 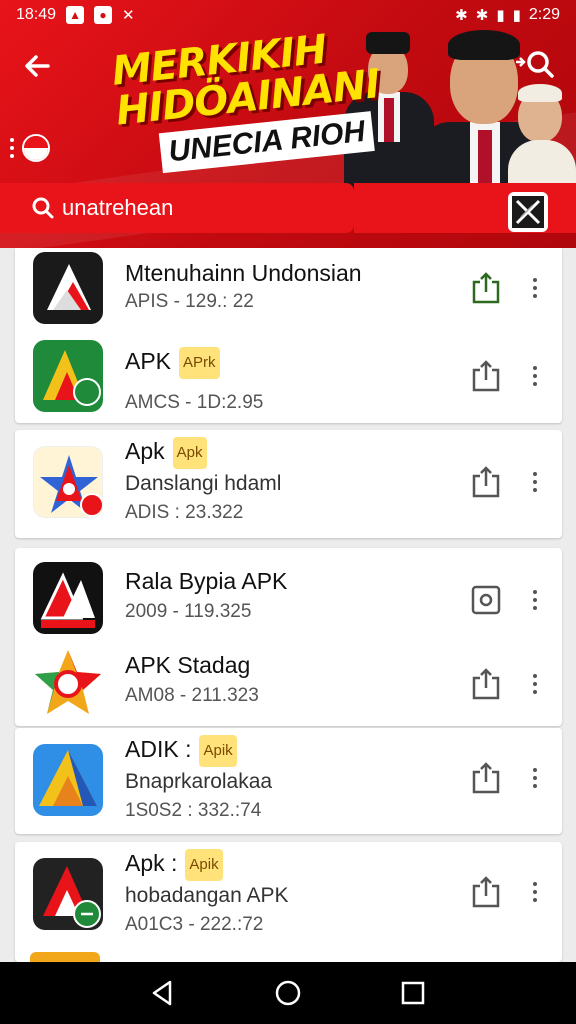 I want to click on list-item: APK Stadag AM08 - 211.323, so click(x=288, y=687).